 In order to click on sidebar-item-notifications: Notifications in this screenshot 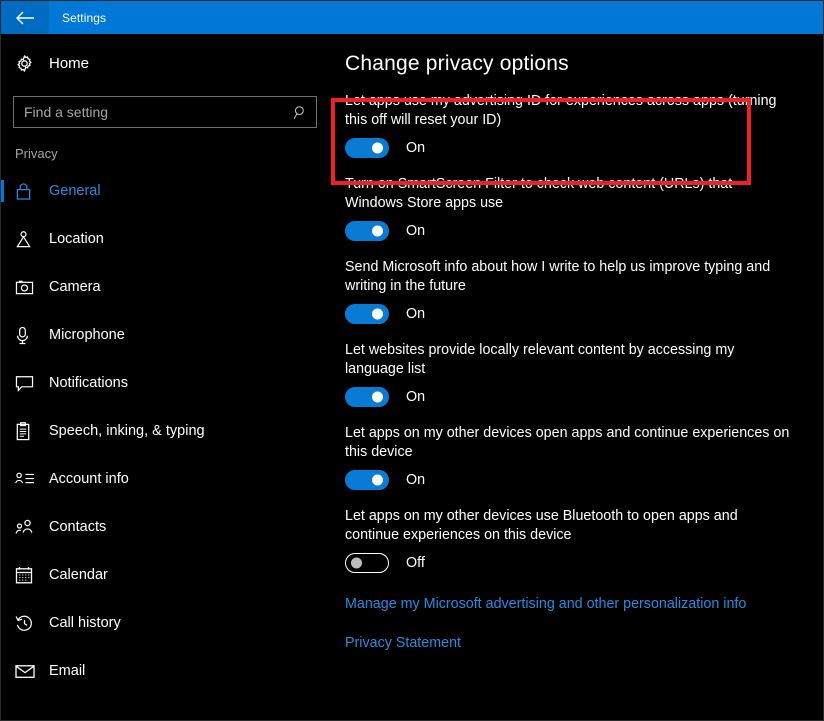, I will do `click(166, 383)`.